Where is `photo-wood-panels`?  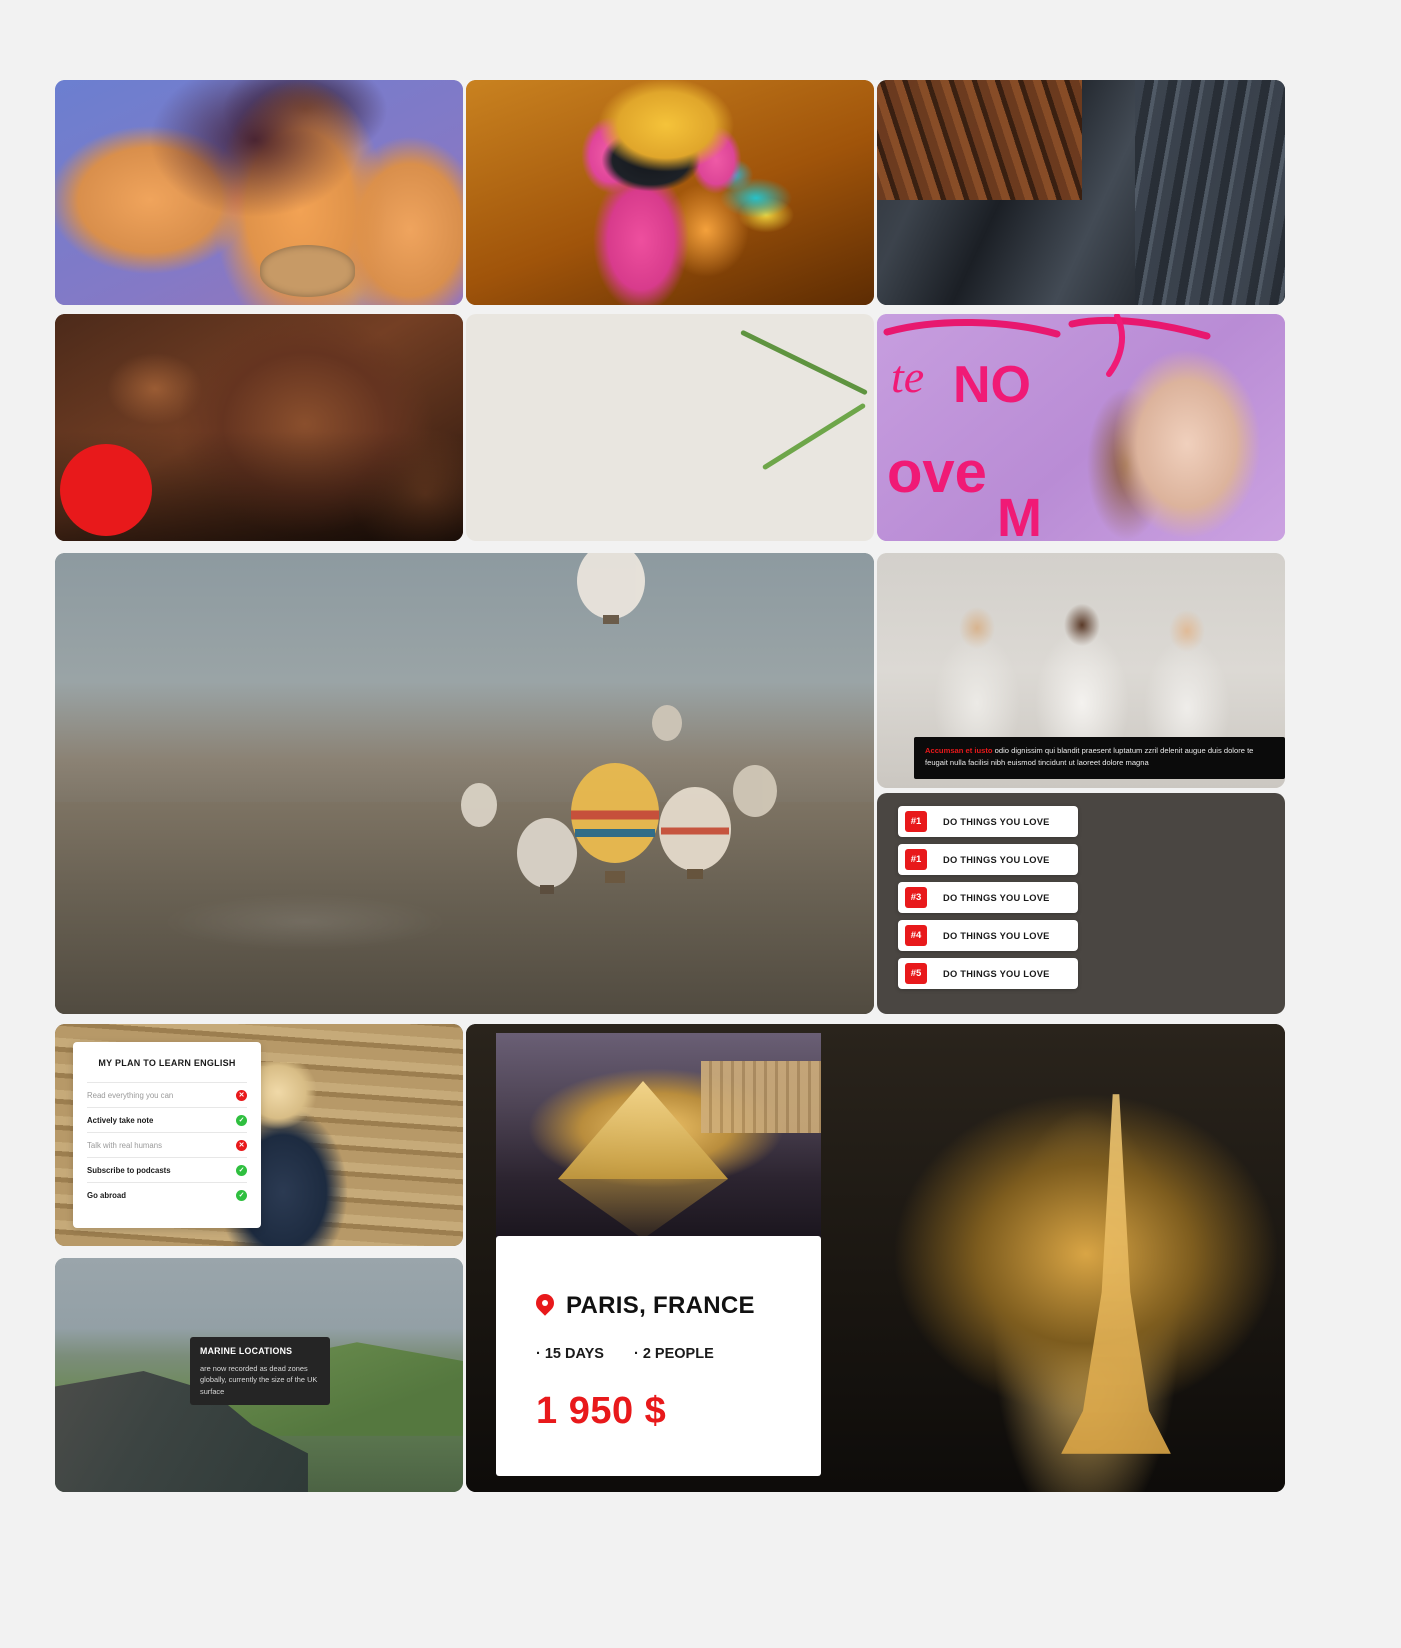 photo-wood-panels is located at coordinates (979, 140).